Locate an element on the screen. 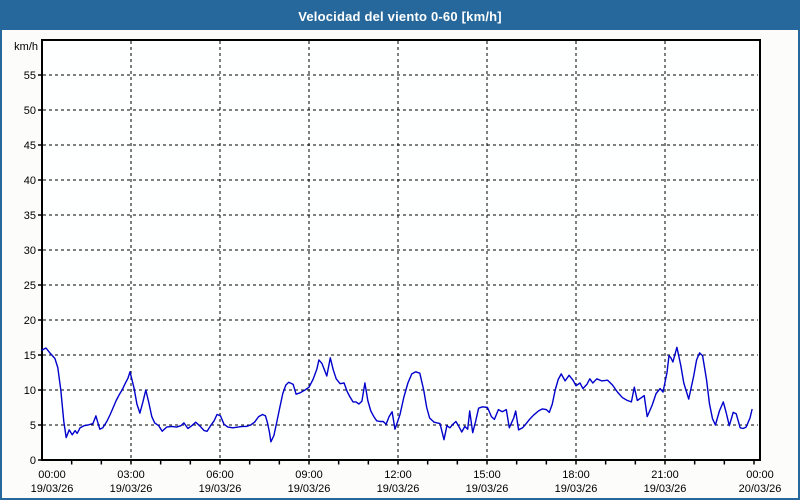  y-tick-label: 30 is located at coordinates (30, 251).